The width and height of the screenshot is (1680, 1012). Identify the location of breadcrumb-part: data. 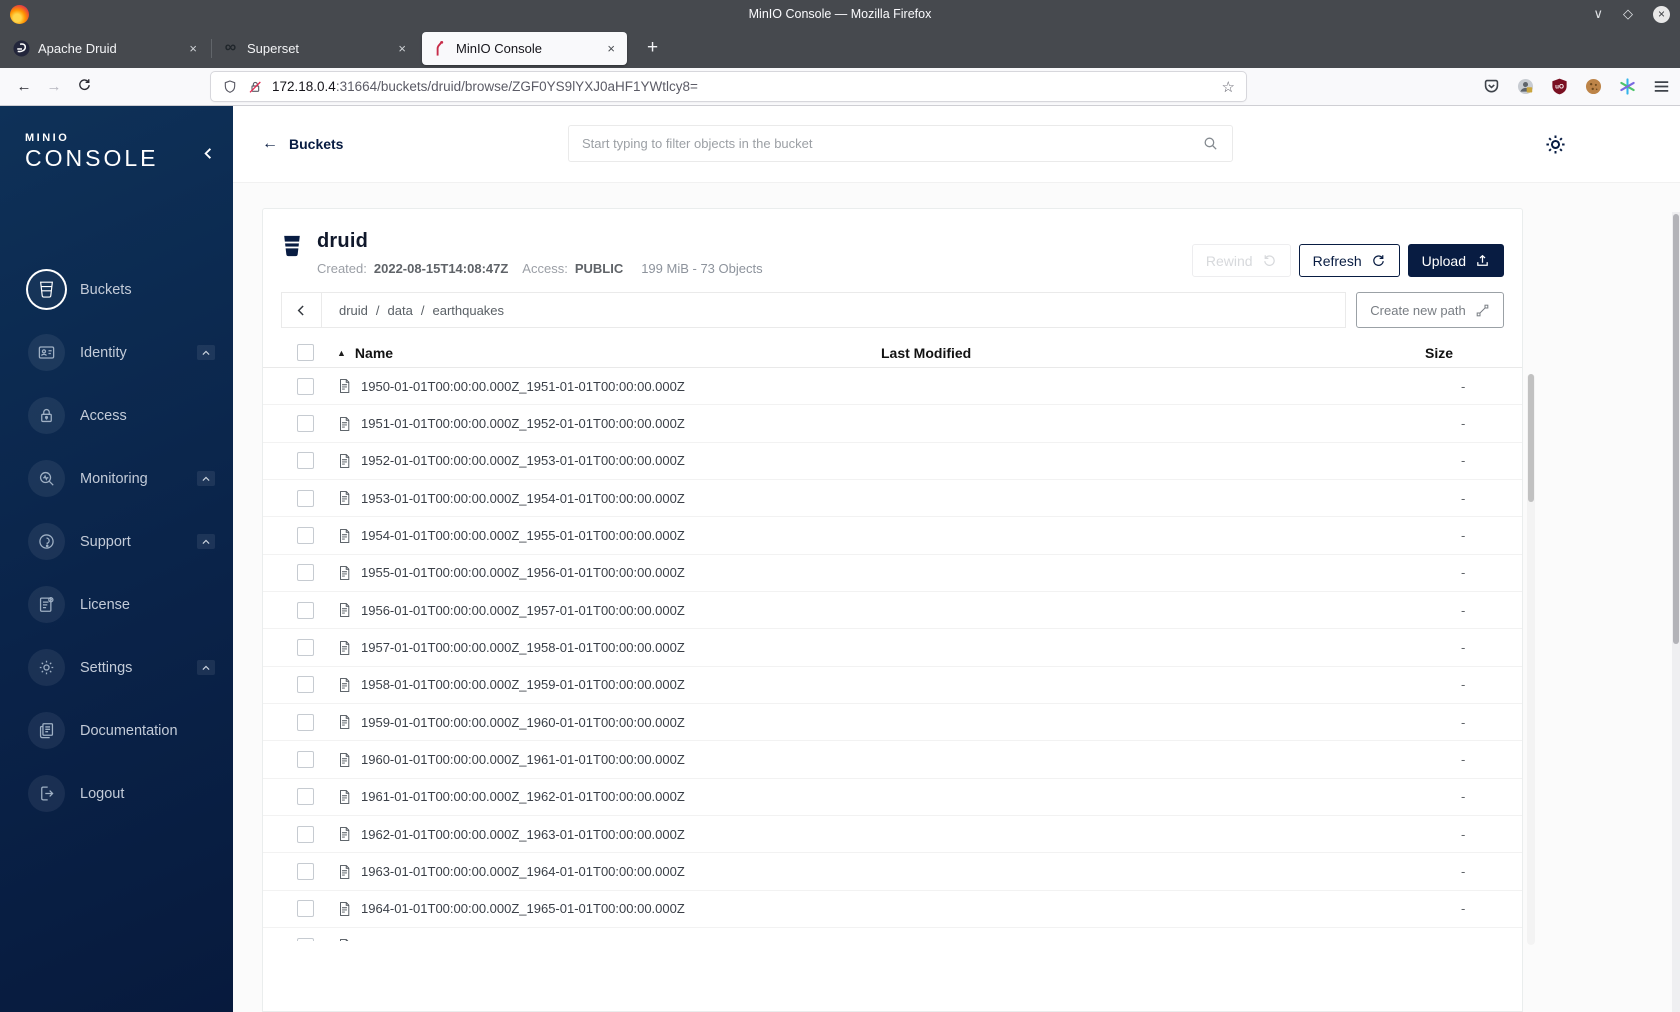
(400, 310).